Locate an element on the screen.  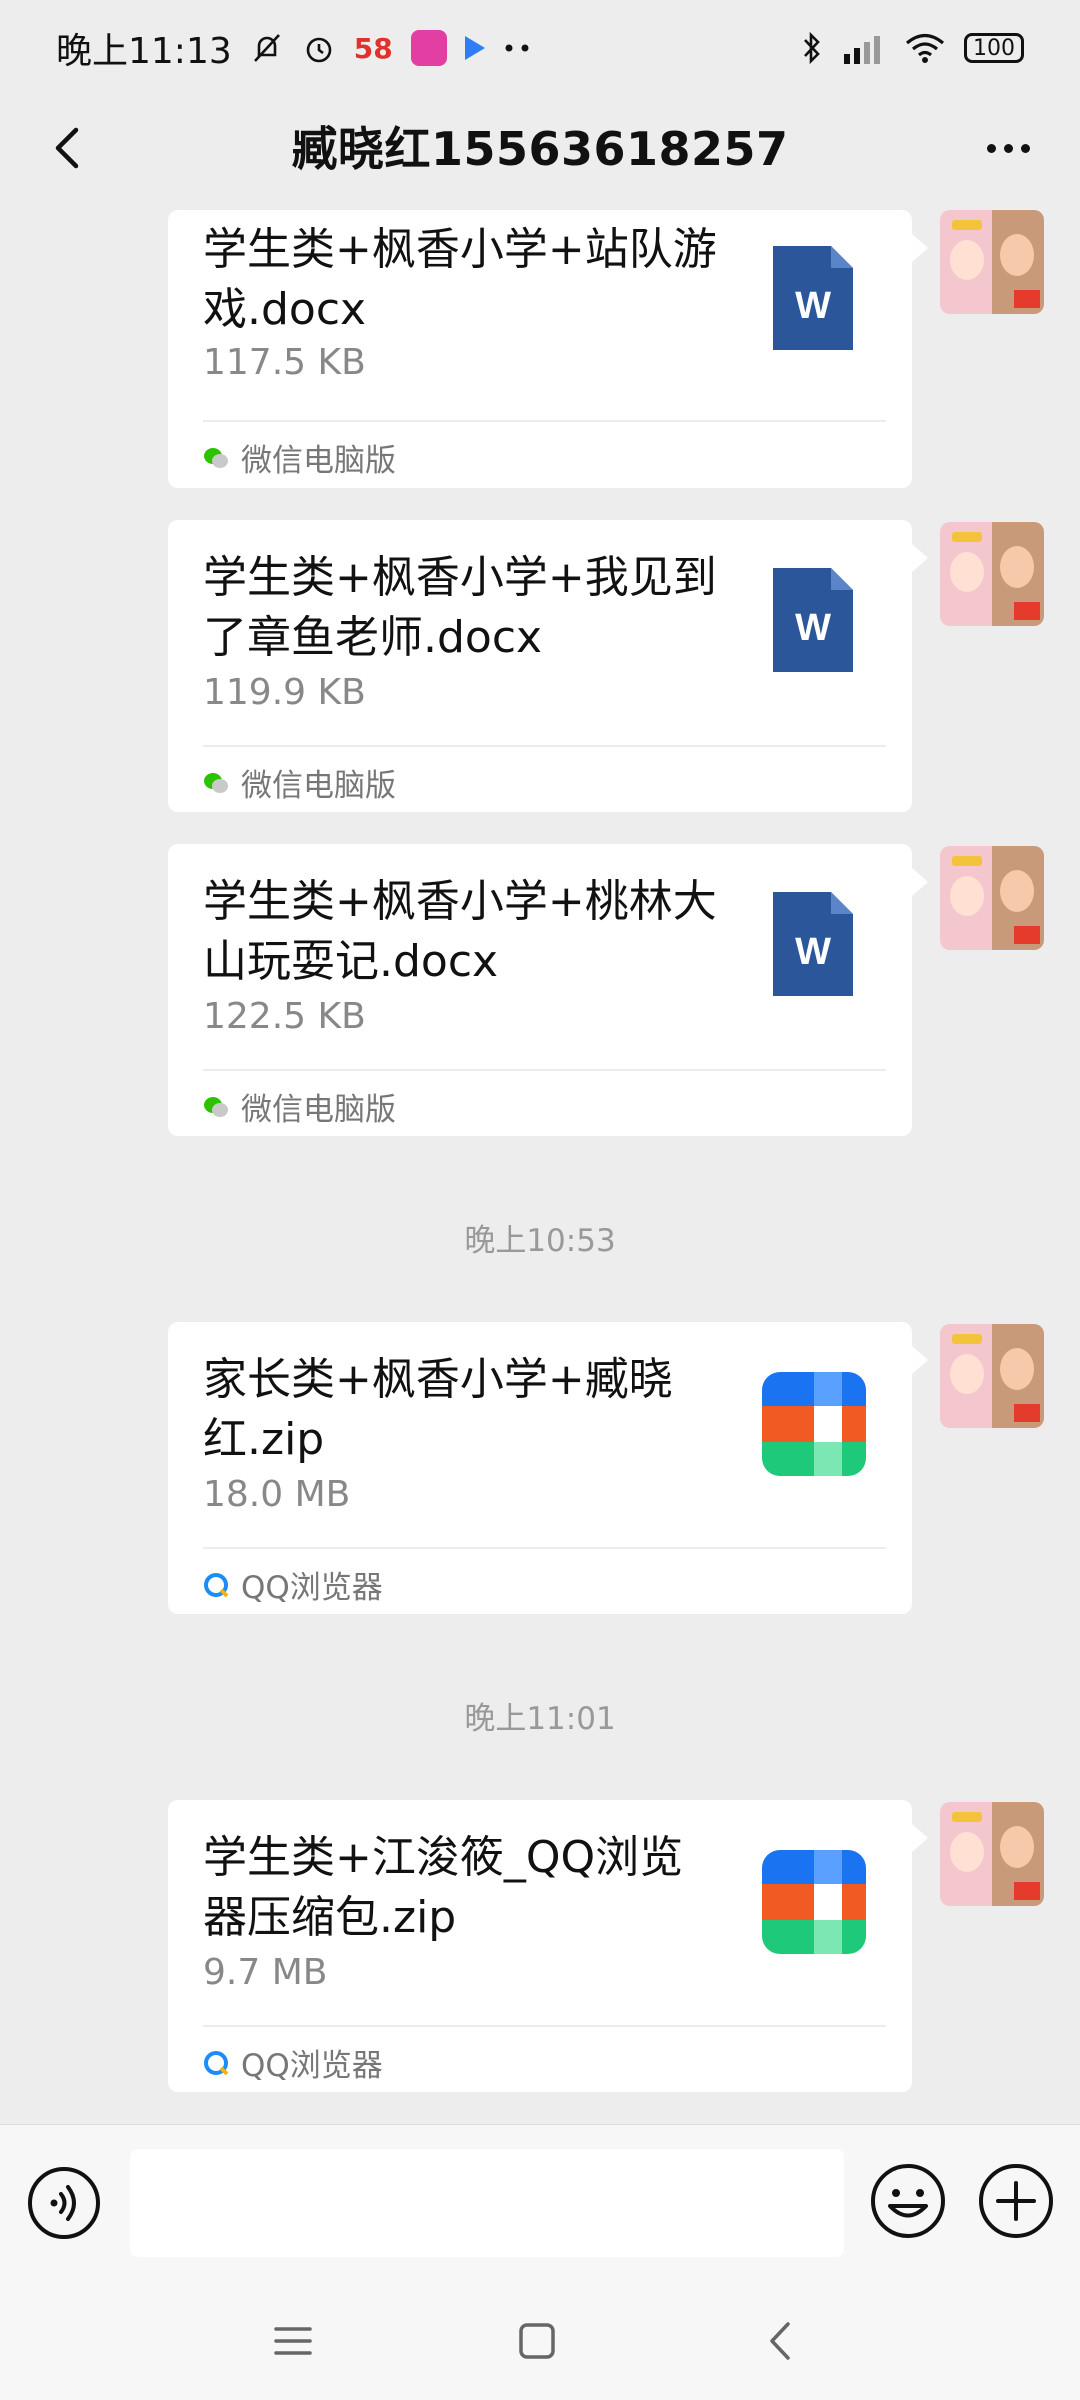
file-message-card: 家长类+枫香小学+臧晓红.zip 18.0 MB QQ浏览器 is located at coordinates (548, 1468).